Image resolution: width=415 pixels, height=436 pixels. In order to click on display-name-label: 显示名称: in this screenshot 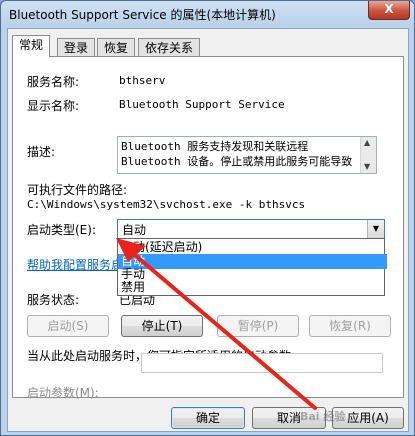, I will do `click(53, 106)`.